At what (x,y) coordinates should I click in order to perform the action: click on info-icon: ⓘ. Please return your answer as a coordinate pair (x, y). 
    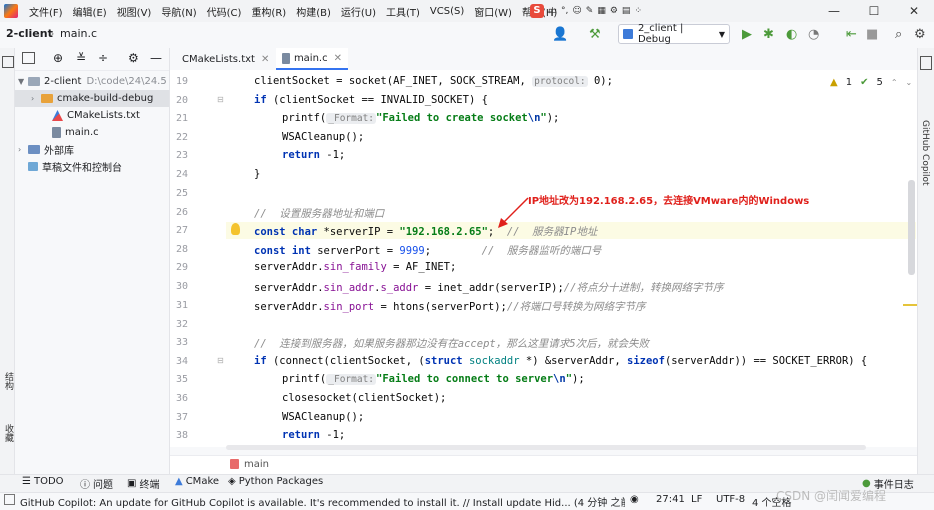
    Looking at the image, I should click on (85, 485).